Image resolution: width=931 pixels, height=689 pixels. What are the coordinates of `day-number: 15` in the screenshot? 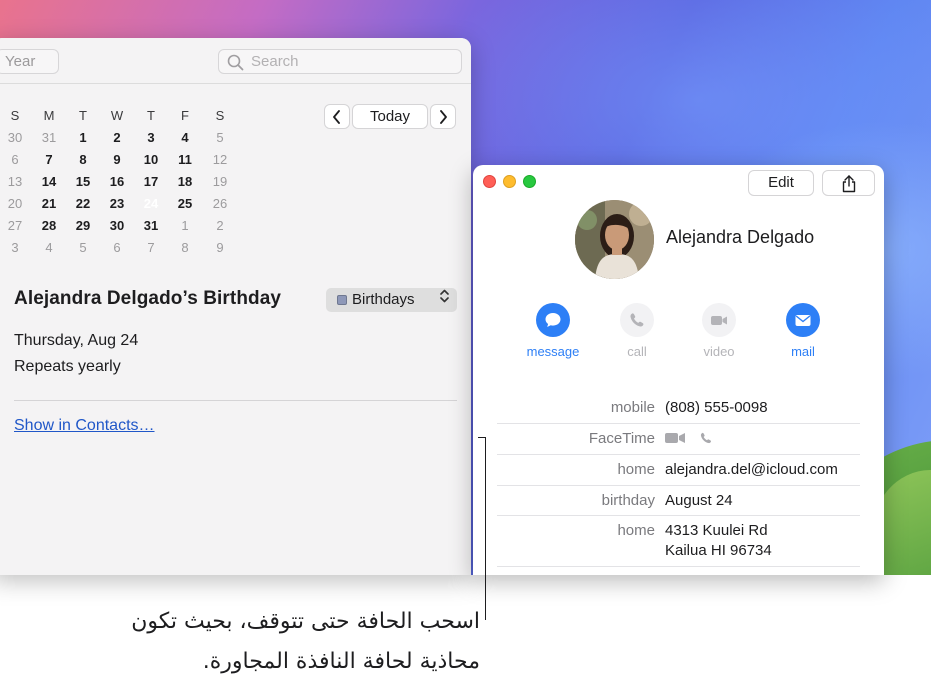 It's located at (83, 181).